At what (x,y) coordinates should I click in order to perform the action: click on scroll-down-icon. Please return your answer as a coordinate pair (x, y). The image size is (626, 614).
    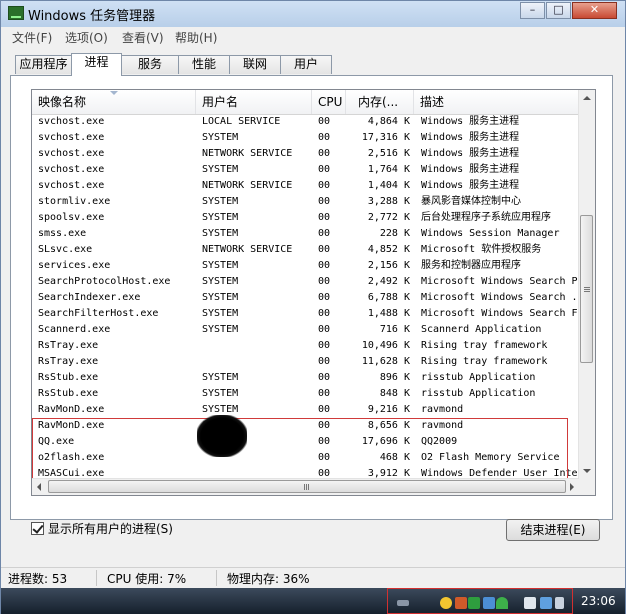
    Looking at the image, I should click on (587, 471).